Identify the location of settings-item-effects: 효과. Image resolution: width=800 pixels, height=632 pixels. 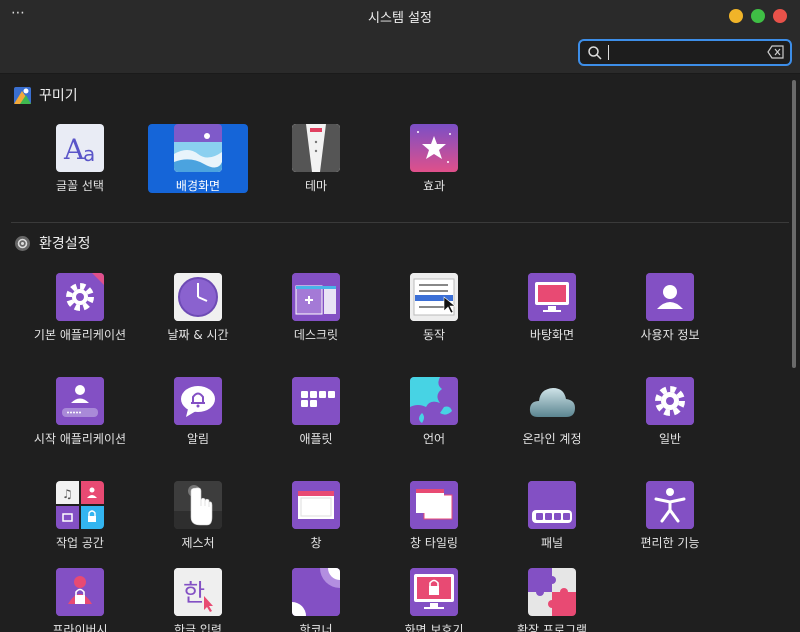
(434, 159).